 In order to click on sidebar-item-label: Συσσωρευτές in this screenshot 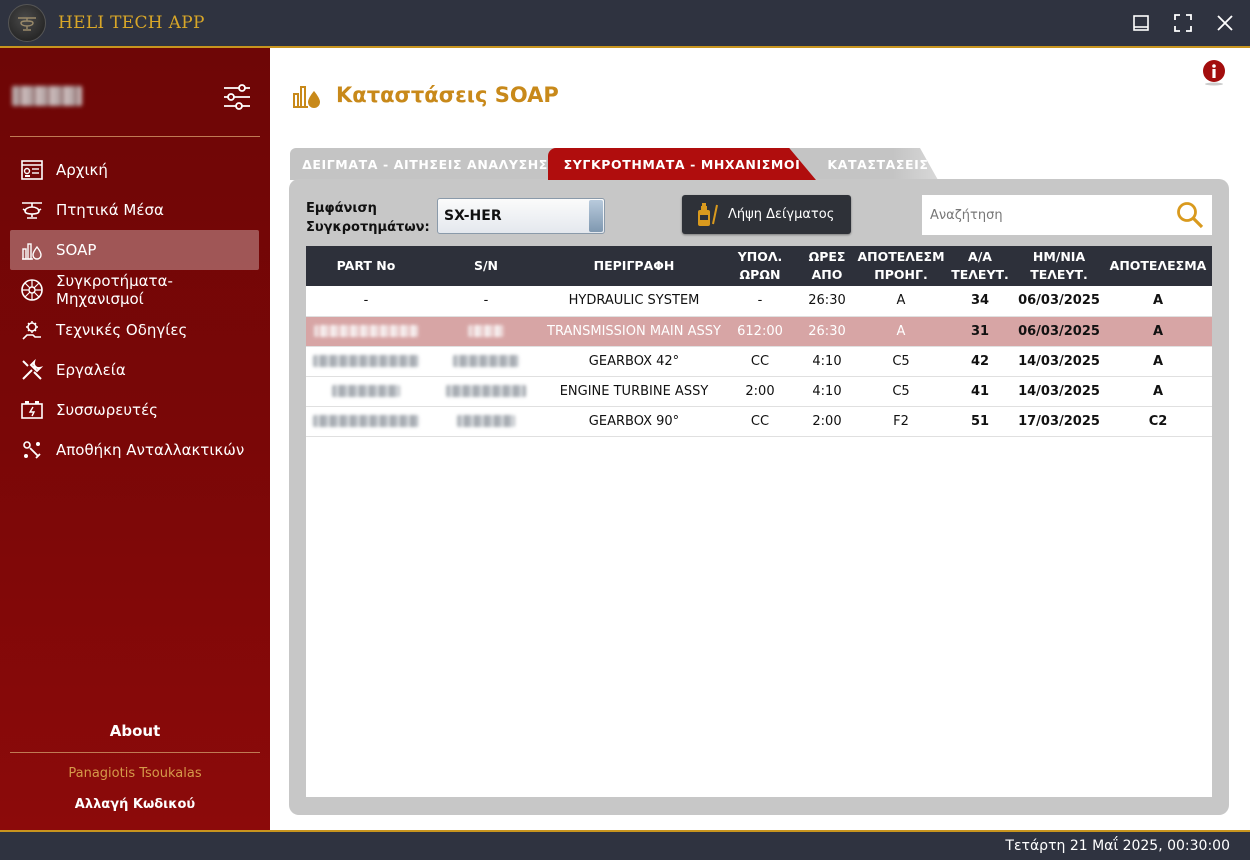, I will do `click(107, 410)`.